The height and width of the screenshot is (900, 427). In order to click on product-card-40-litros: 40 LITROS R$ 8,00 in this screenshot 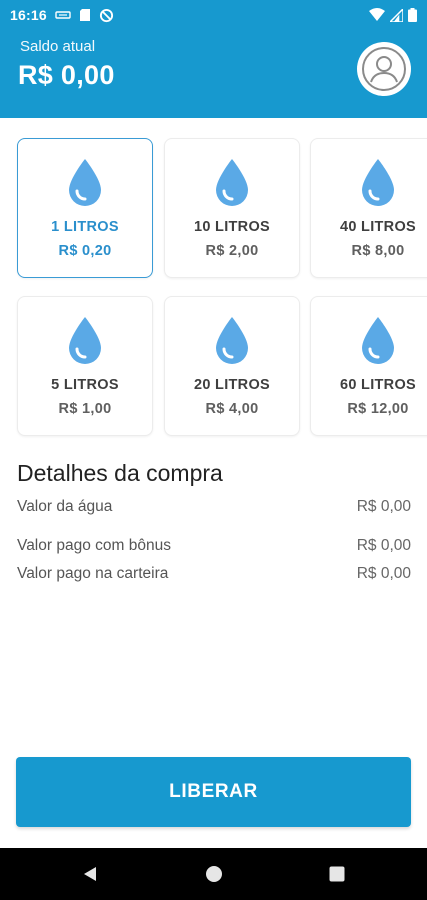, I will do `click(368, 208)`.